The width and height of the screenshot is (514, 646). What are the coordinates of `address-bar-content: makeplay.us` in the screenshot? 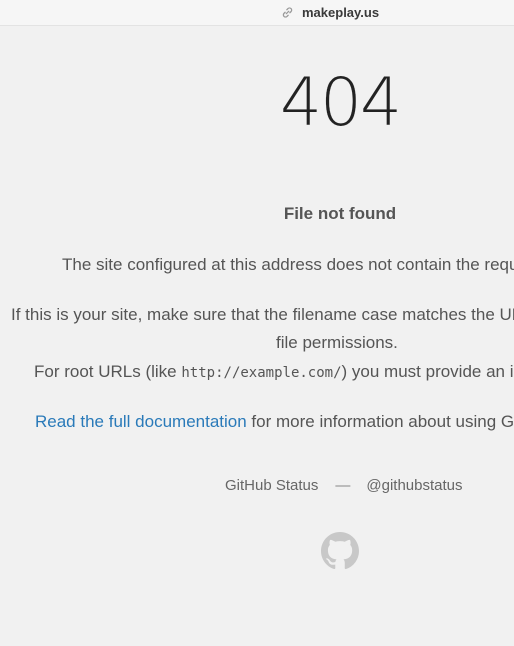 It's located at (330, 12).